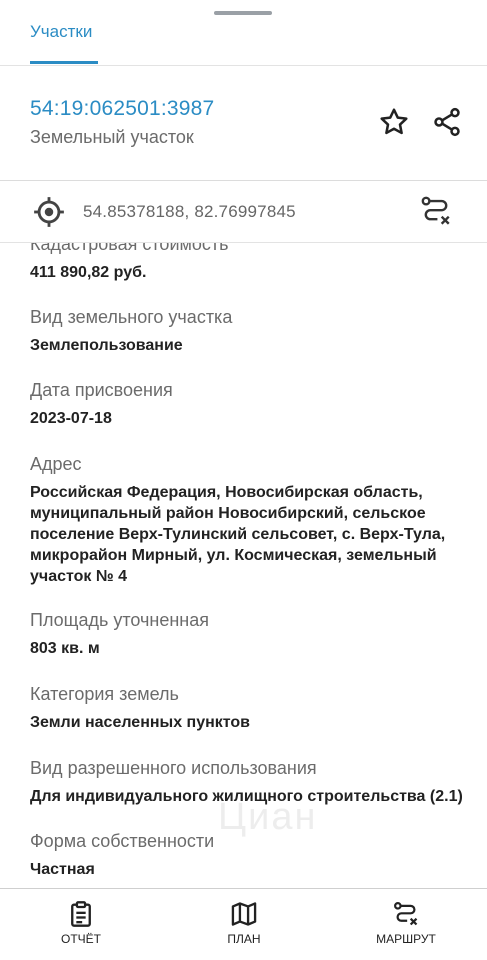  What do you see at coordinates (406, 939) in the screenshot?
I see `nav-label: МАРШРУТ` at bounding box center [406, 939].